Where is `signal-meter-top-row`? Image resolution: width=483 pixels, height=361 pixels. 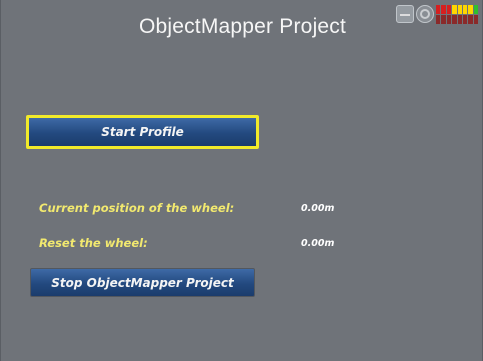 signal-meter-top-row is located at coordinates (457, 9).